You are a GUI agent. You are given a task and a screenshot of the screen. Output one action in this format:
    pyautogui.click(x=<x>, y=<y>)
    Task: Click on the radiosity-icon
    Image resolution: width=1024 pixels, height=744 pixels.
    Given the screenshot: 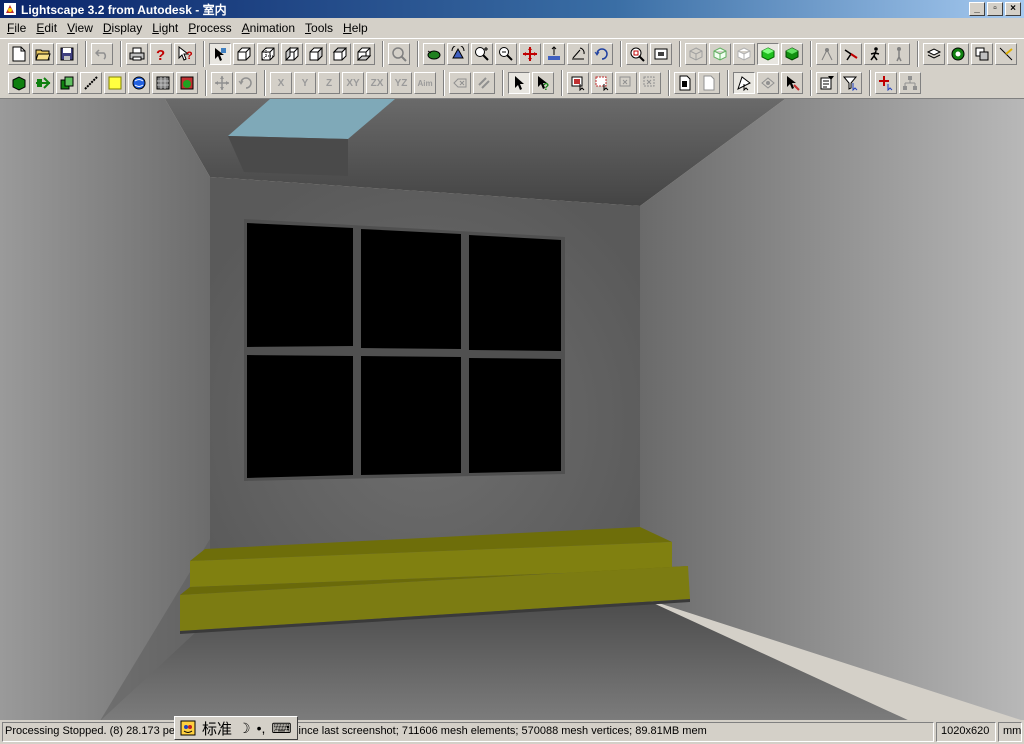 What is the action you would take?
    pyautogui.click(x=958, y=53)
    